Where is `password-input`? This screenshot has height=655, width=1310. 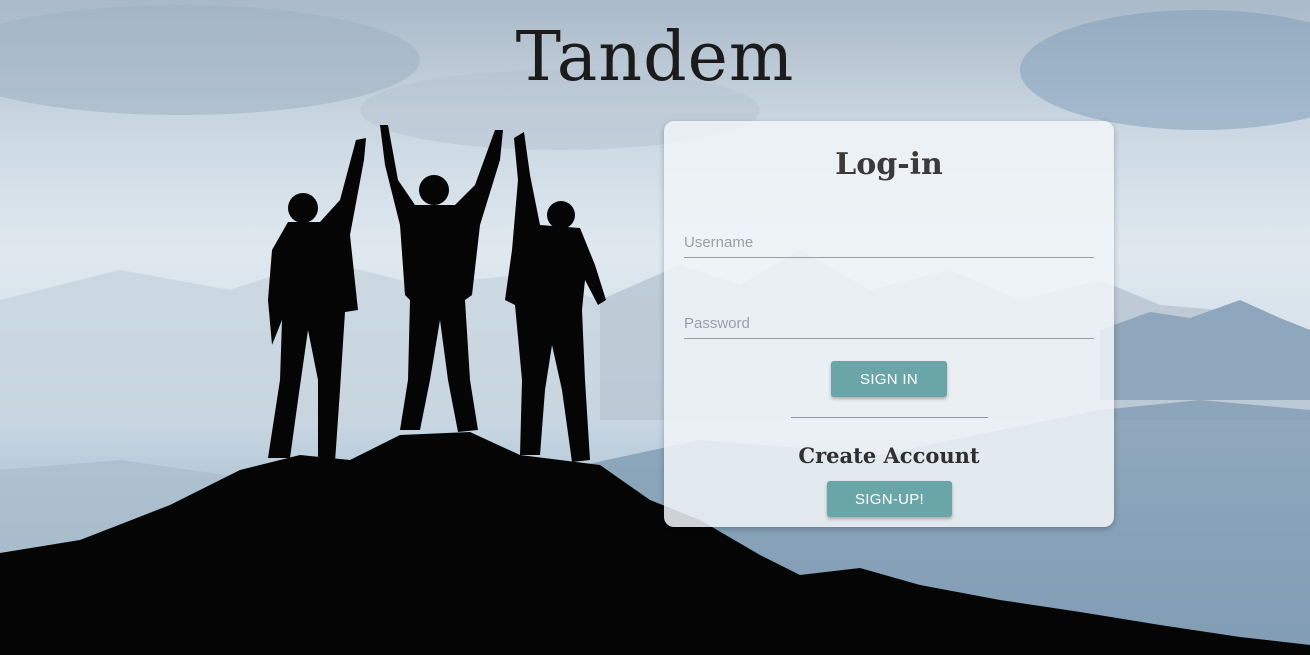 password-input is located at coordinates (889, 323).